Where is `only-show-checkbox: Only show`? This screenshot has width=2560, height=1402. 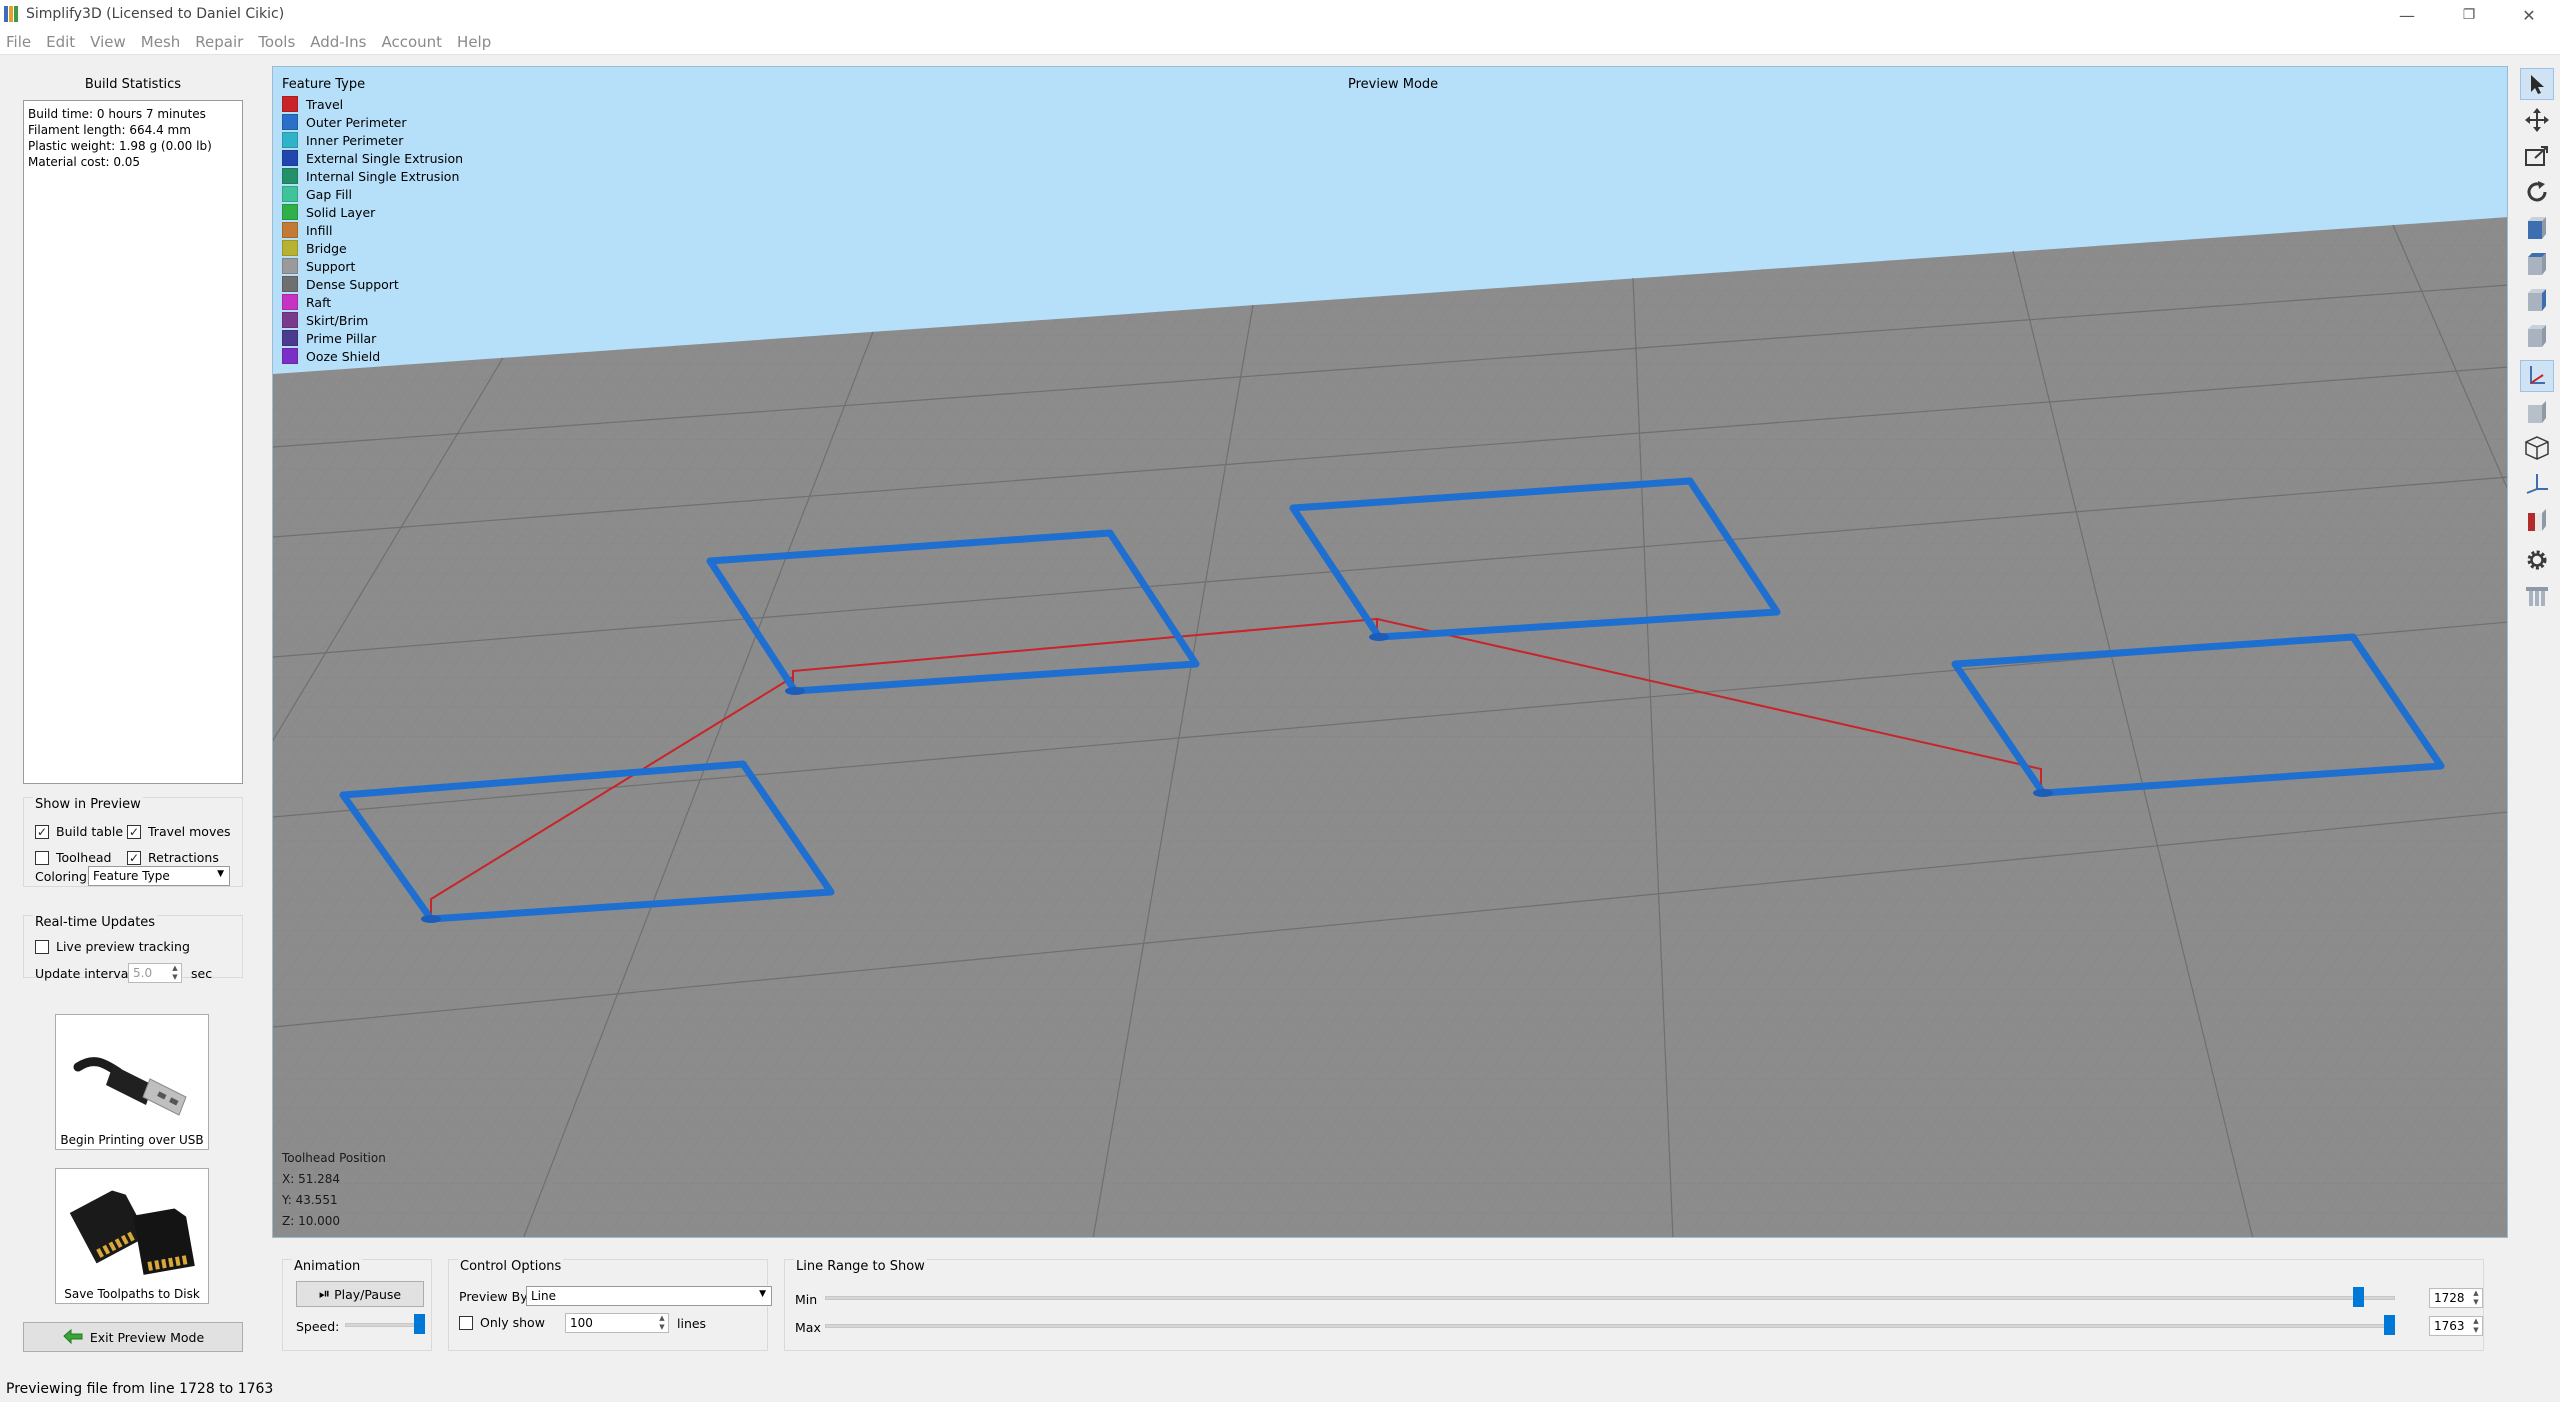 only-show-checkbox: Only show is located at coordinates (502, 1322).